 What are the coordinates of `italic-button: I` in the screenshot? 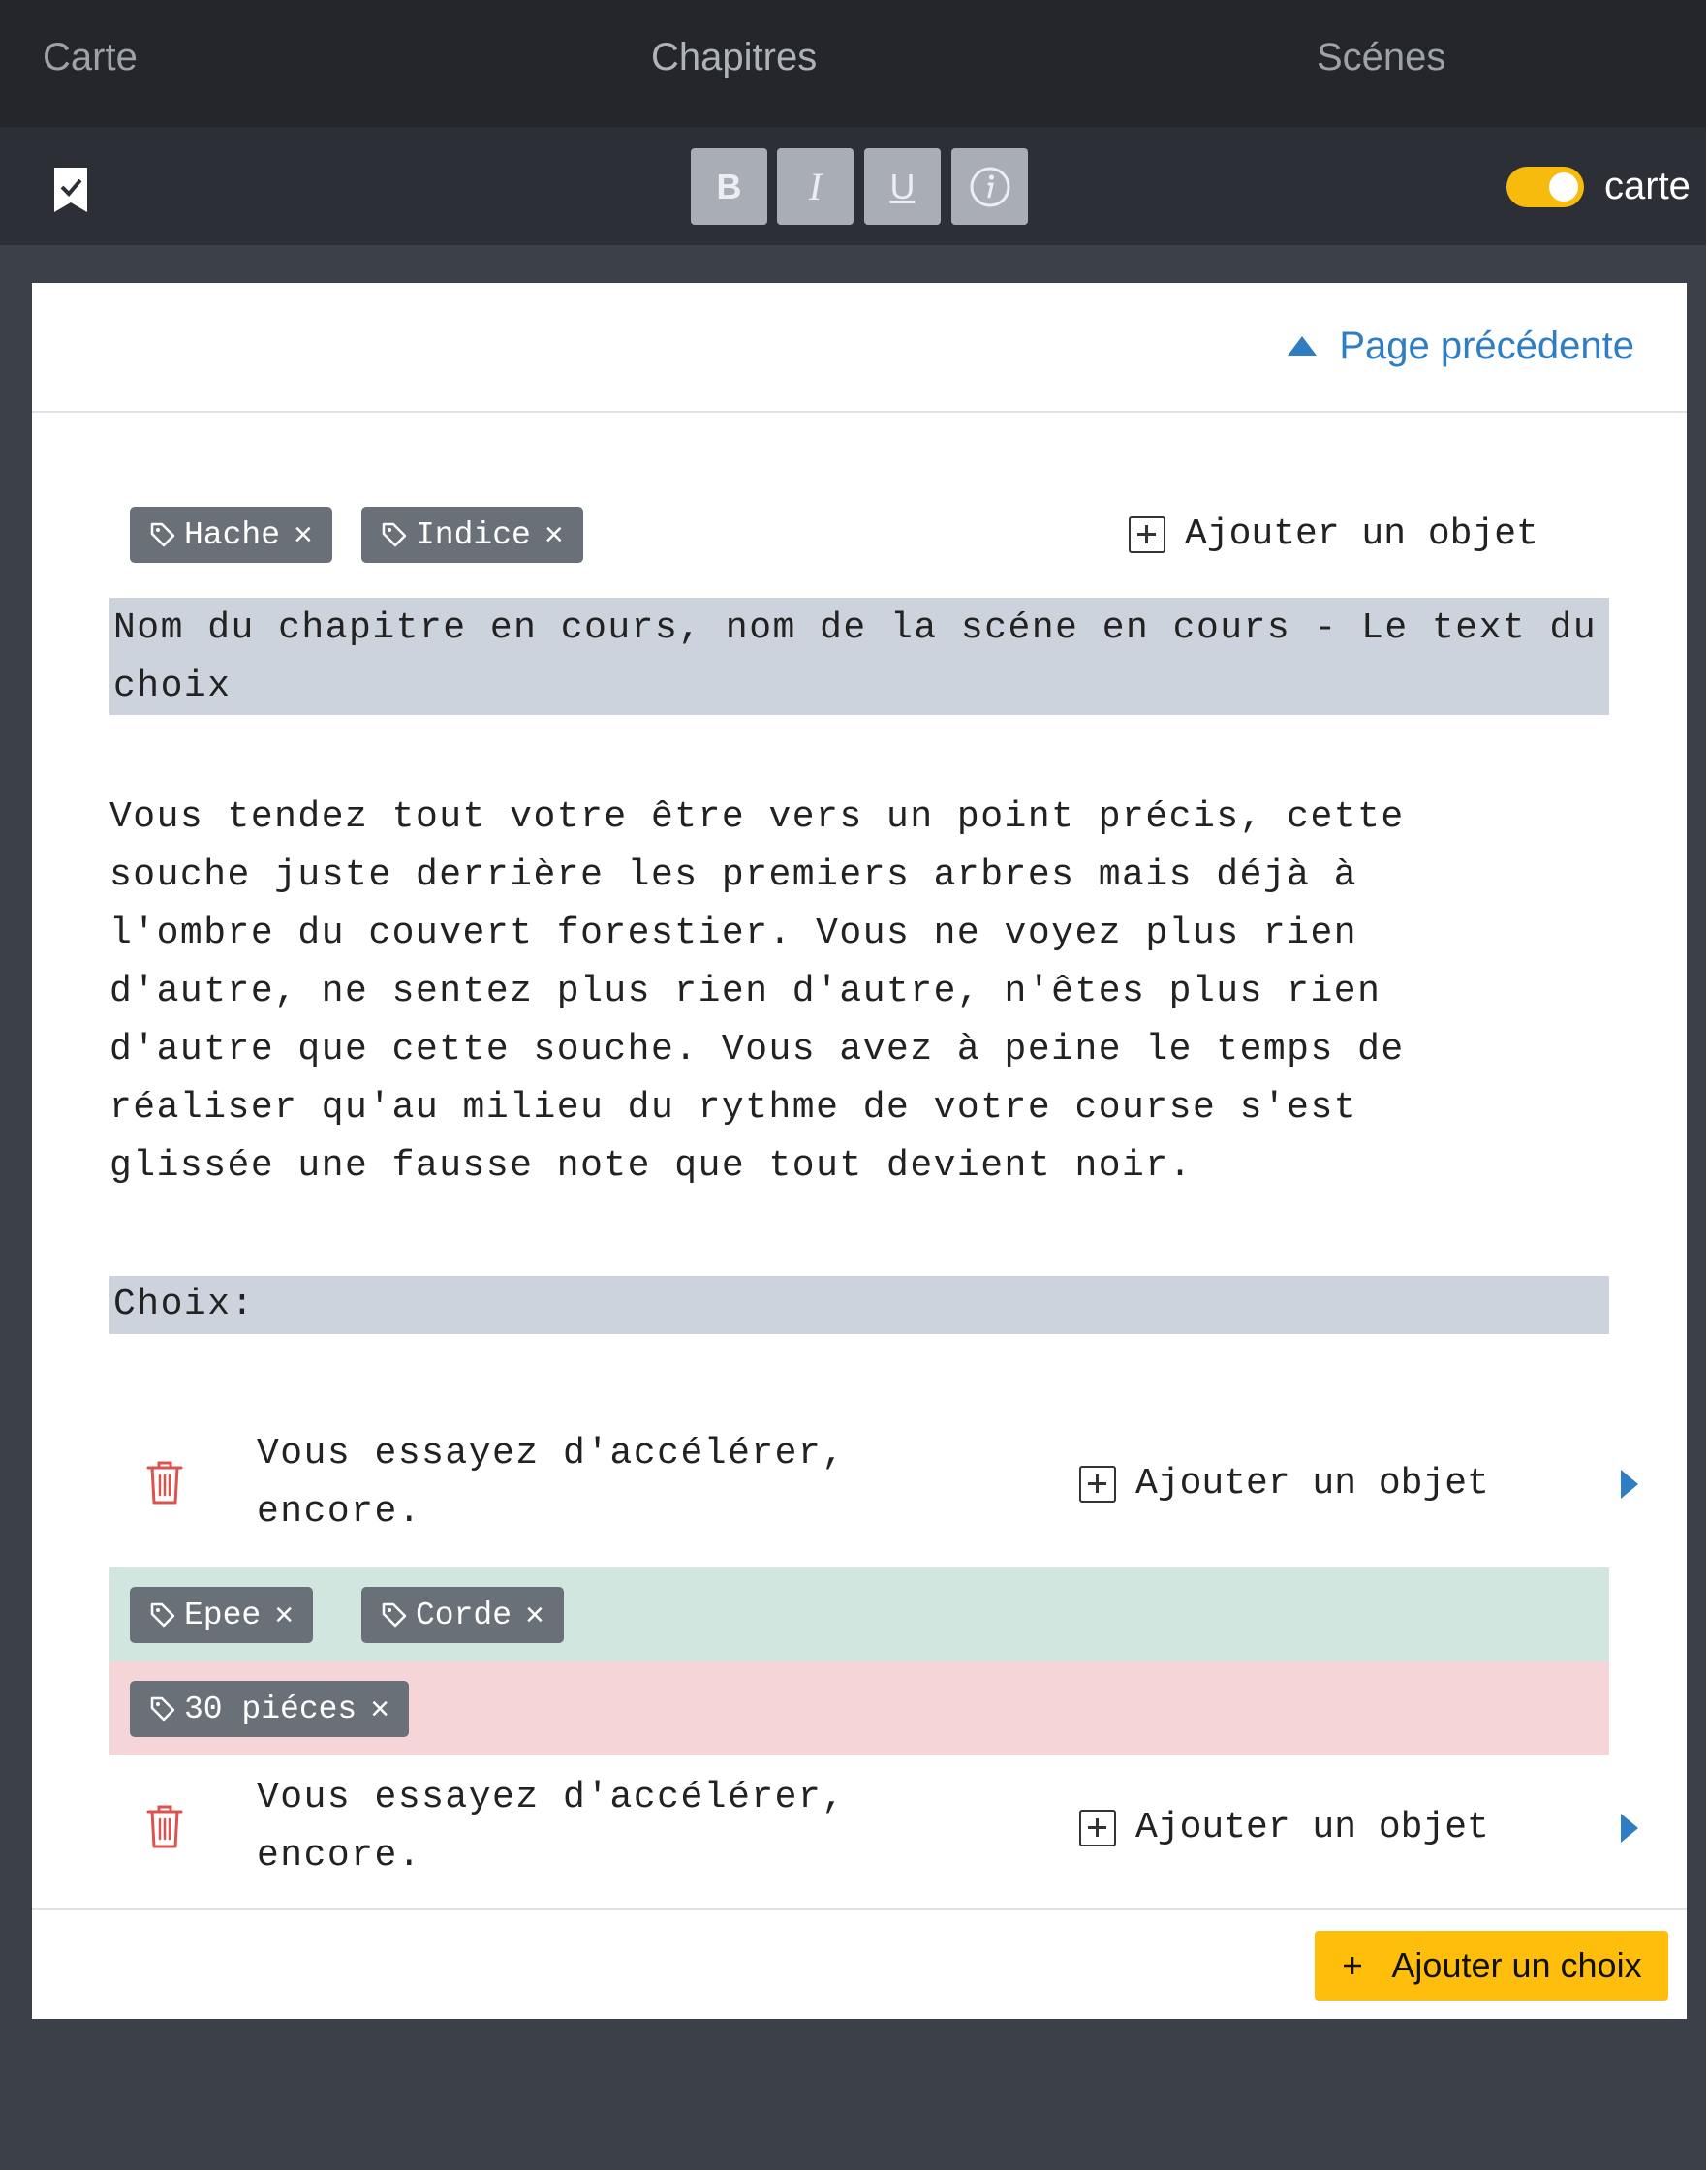 It's located at (815, 186).